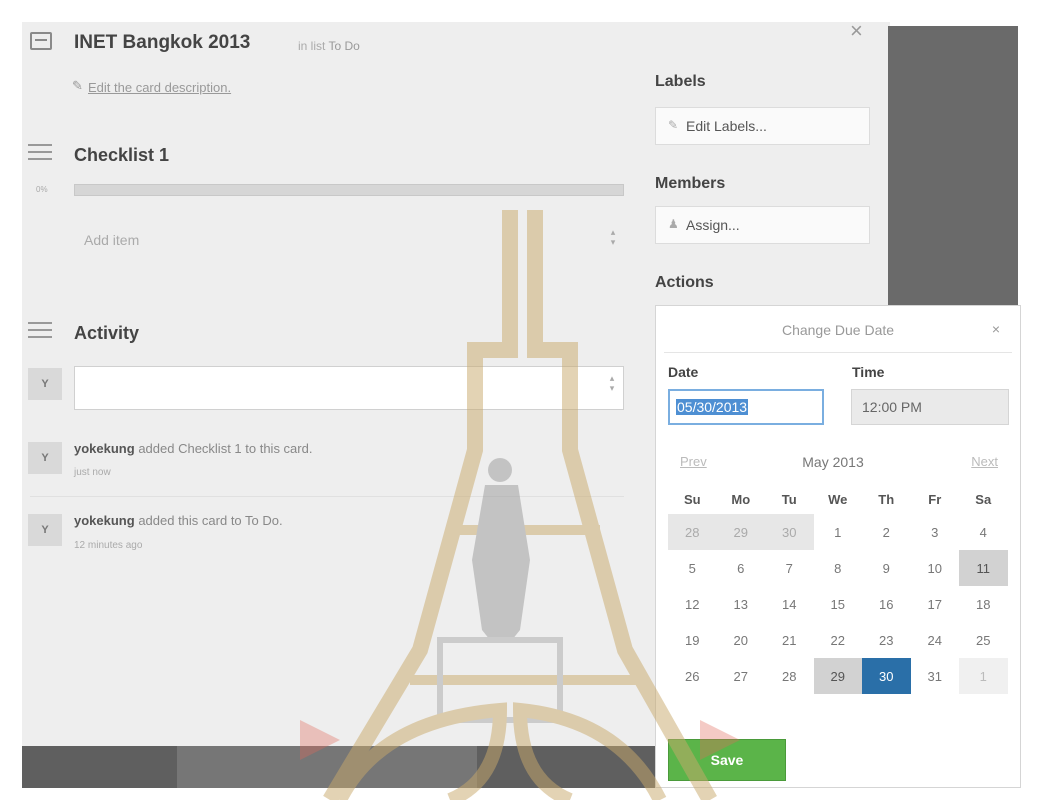  I want to click on in-list-prefix: in list, so click(312, 46).